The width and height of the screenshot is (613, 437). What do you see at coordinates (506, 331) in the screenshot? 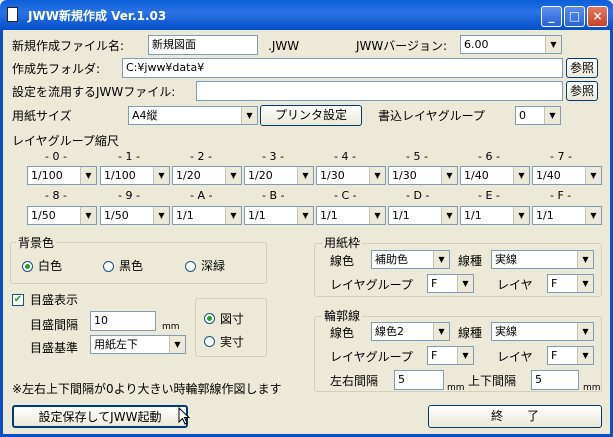
I see `border-type-value: 実線` at bounding box center [506, 331].